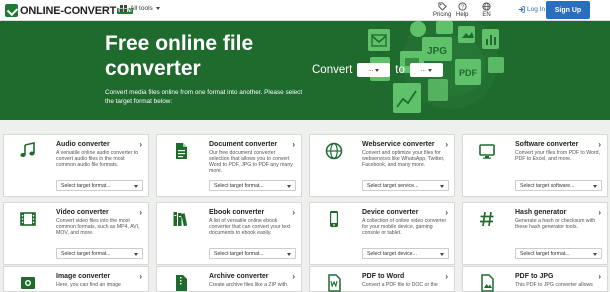  What do you see at coordinates (179, 56) in the screenshot?
I see `hero-title: Free online file converter` at bounding box center [179, 56].